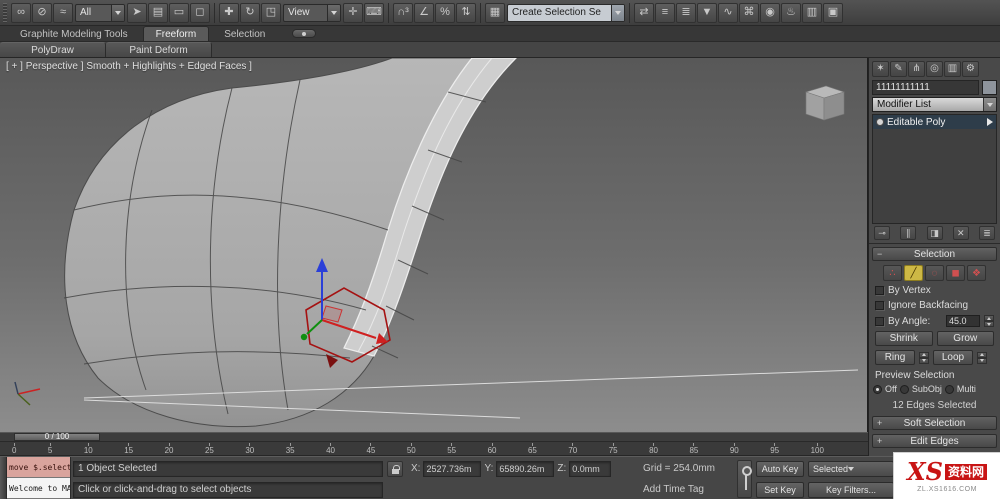  What do you see at coordinates (374, 12) in the screenshot?
I see `keyboard-override-icon: ⌨` at bounding box center [374, 12].